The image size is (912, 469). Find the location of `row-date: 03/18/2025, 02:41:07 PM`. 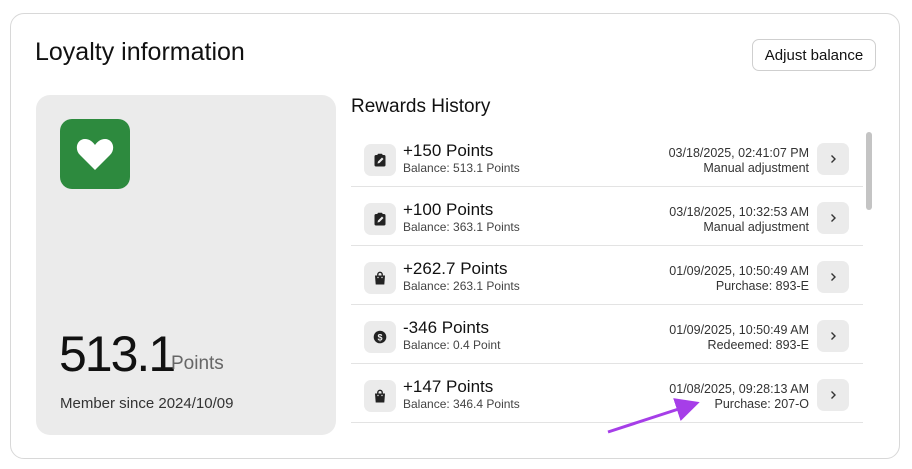

row-date: 03/18/2025, 02:41:07 PM is located at coordinates (738, 153).